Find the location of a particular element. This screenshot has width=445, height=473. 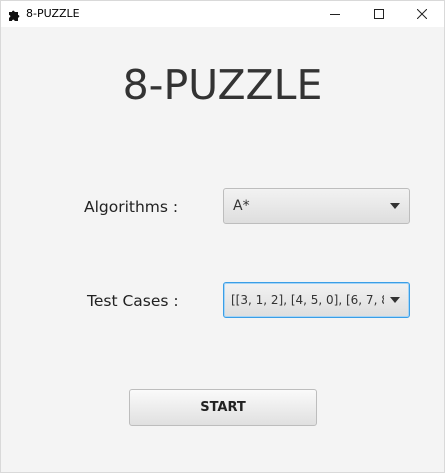

close-icon is located at coordinates (422, 14).